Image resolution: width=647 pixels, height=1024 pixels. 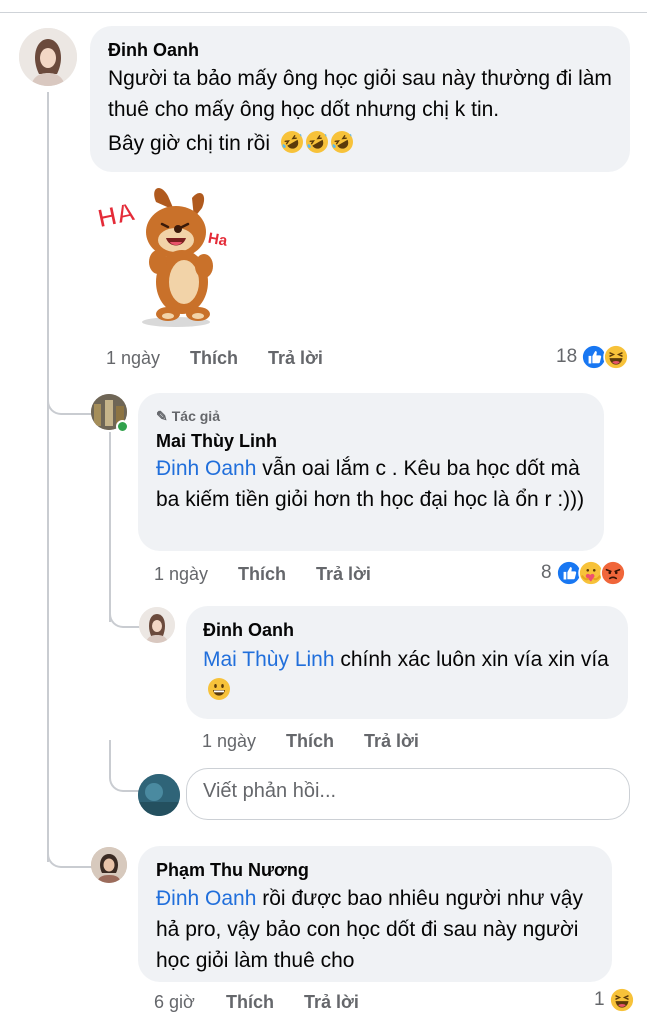 I want to click on reaction-summary: 18, so click(x=592, y=357).